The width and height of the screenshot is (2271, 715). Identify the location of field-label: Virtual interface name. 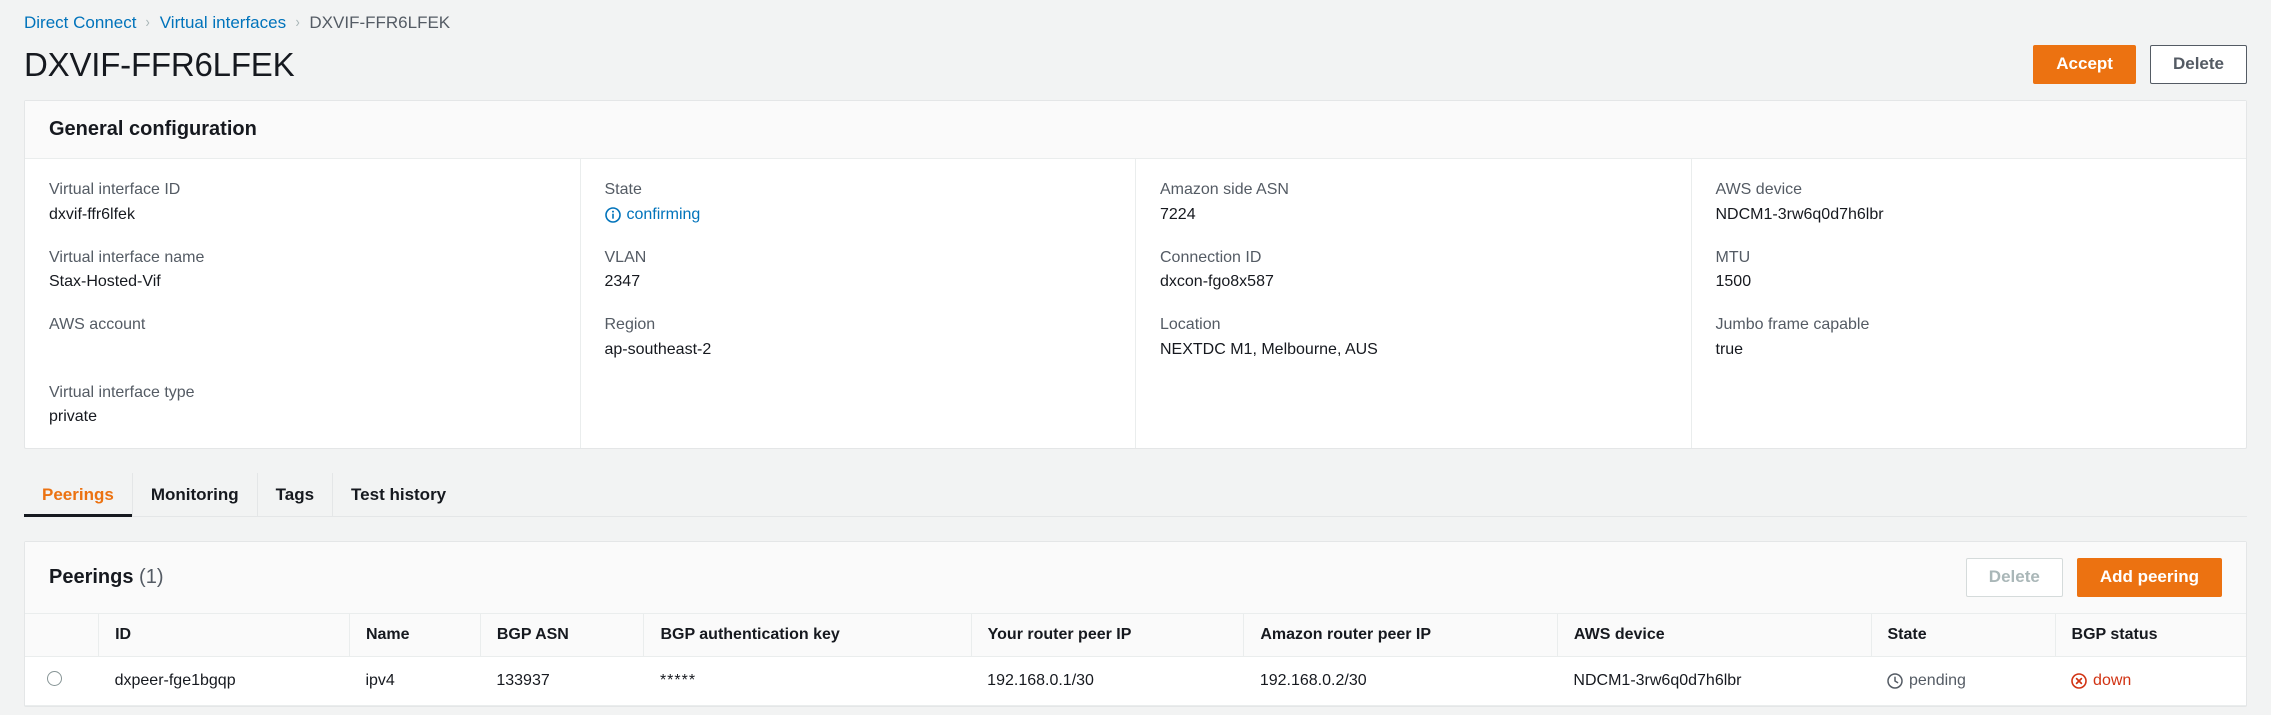
(127, 257).